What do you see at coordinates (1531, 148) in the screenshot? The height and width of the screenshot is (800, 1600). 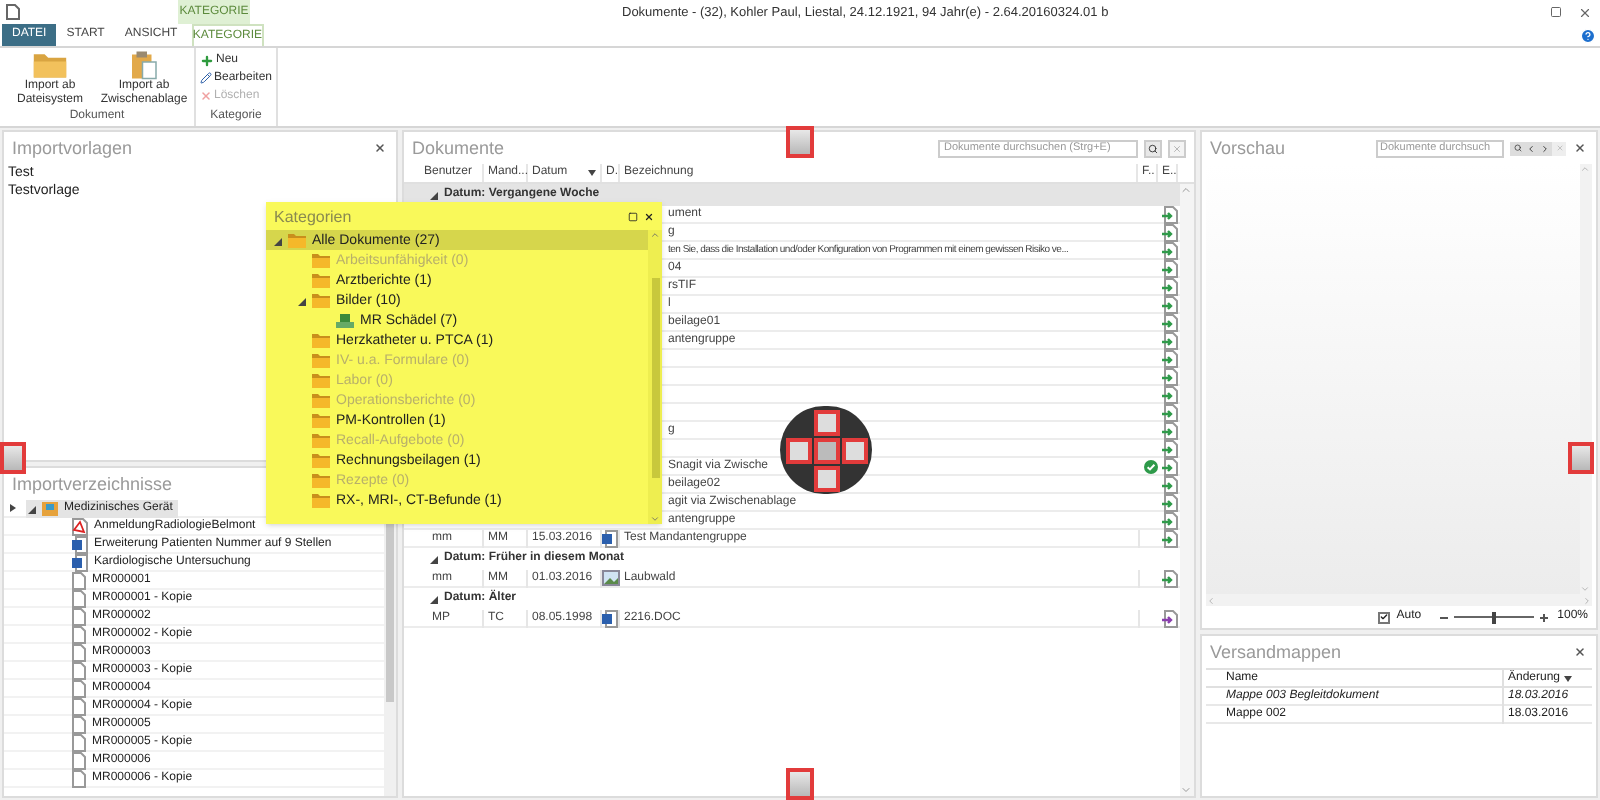 I see `previous-button` at bounding box center [1531, 148].